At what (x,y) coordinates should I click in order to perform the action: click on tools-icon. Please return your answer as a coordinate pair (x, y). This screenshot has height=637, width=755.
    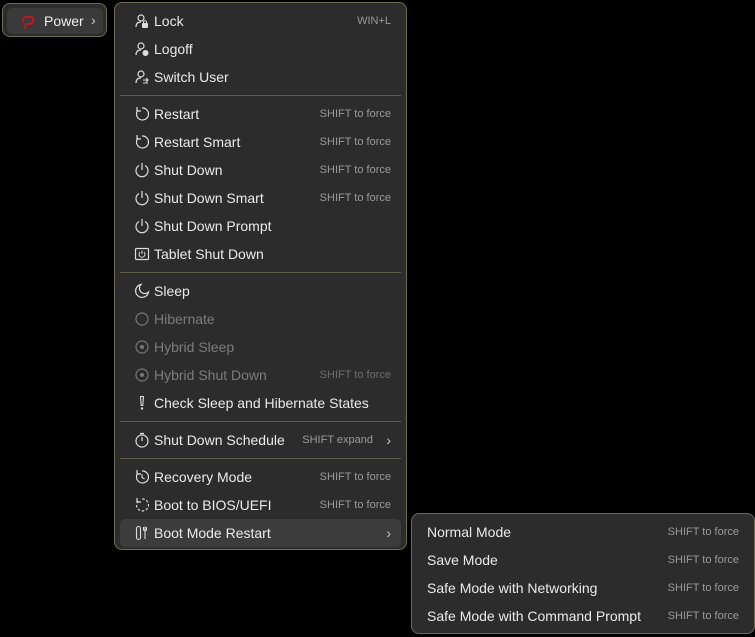
    Looking at the image, I should click on (142, 533).